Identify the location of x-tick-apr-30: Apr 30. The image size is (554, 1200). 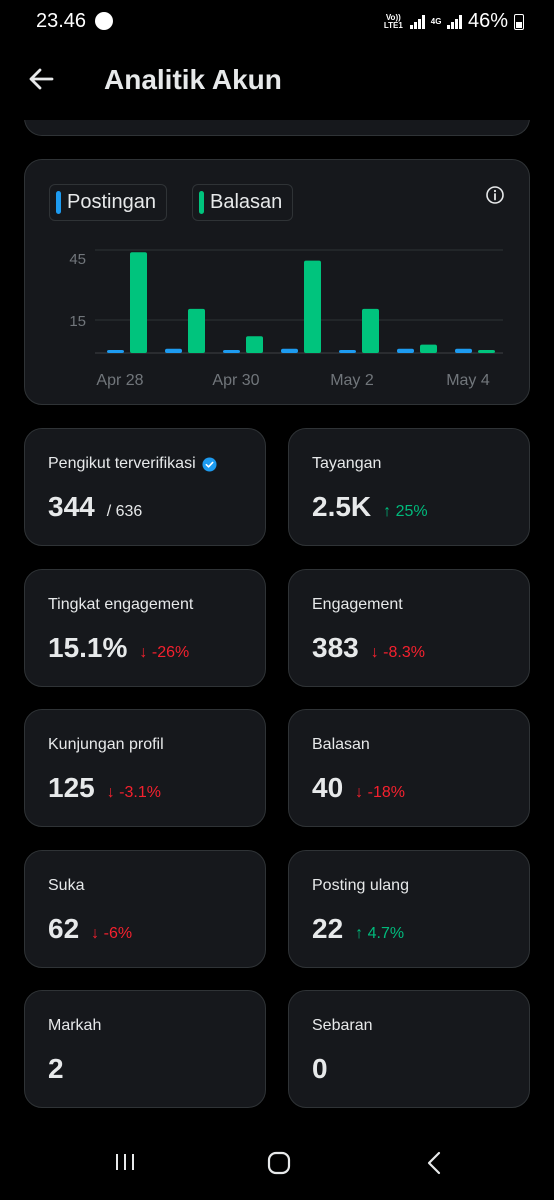
(235, 380).